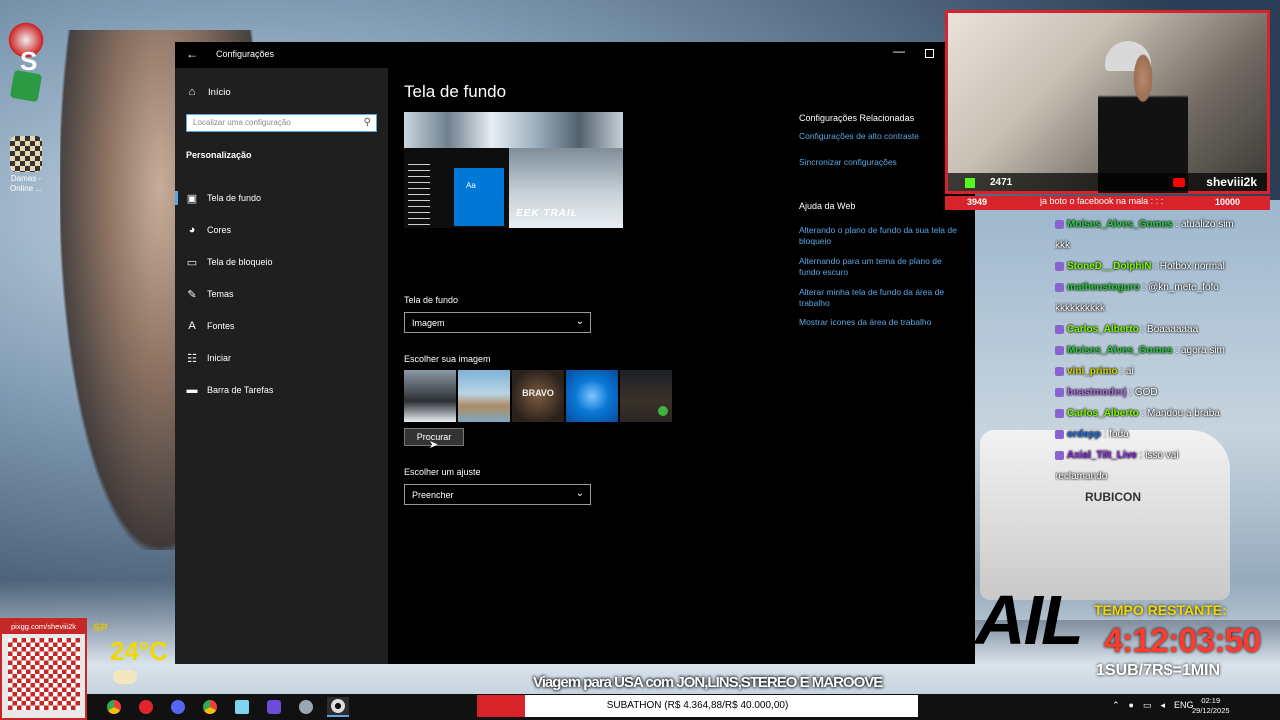 This screenshot has height=720, width=1280. What do you see at coordinates (442, 472) in the screenshot?
I see `fit-label: Escolher um ajuste` at bounding box center [442, 472].